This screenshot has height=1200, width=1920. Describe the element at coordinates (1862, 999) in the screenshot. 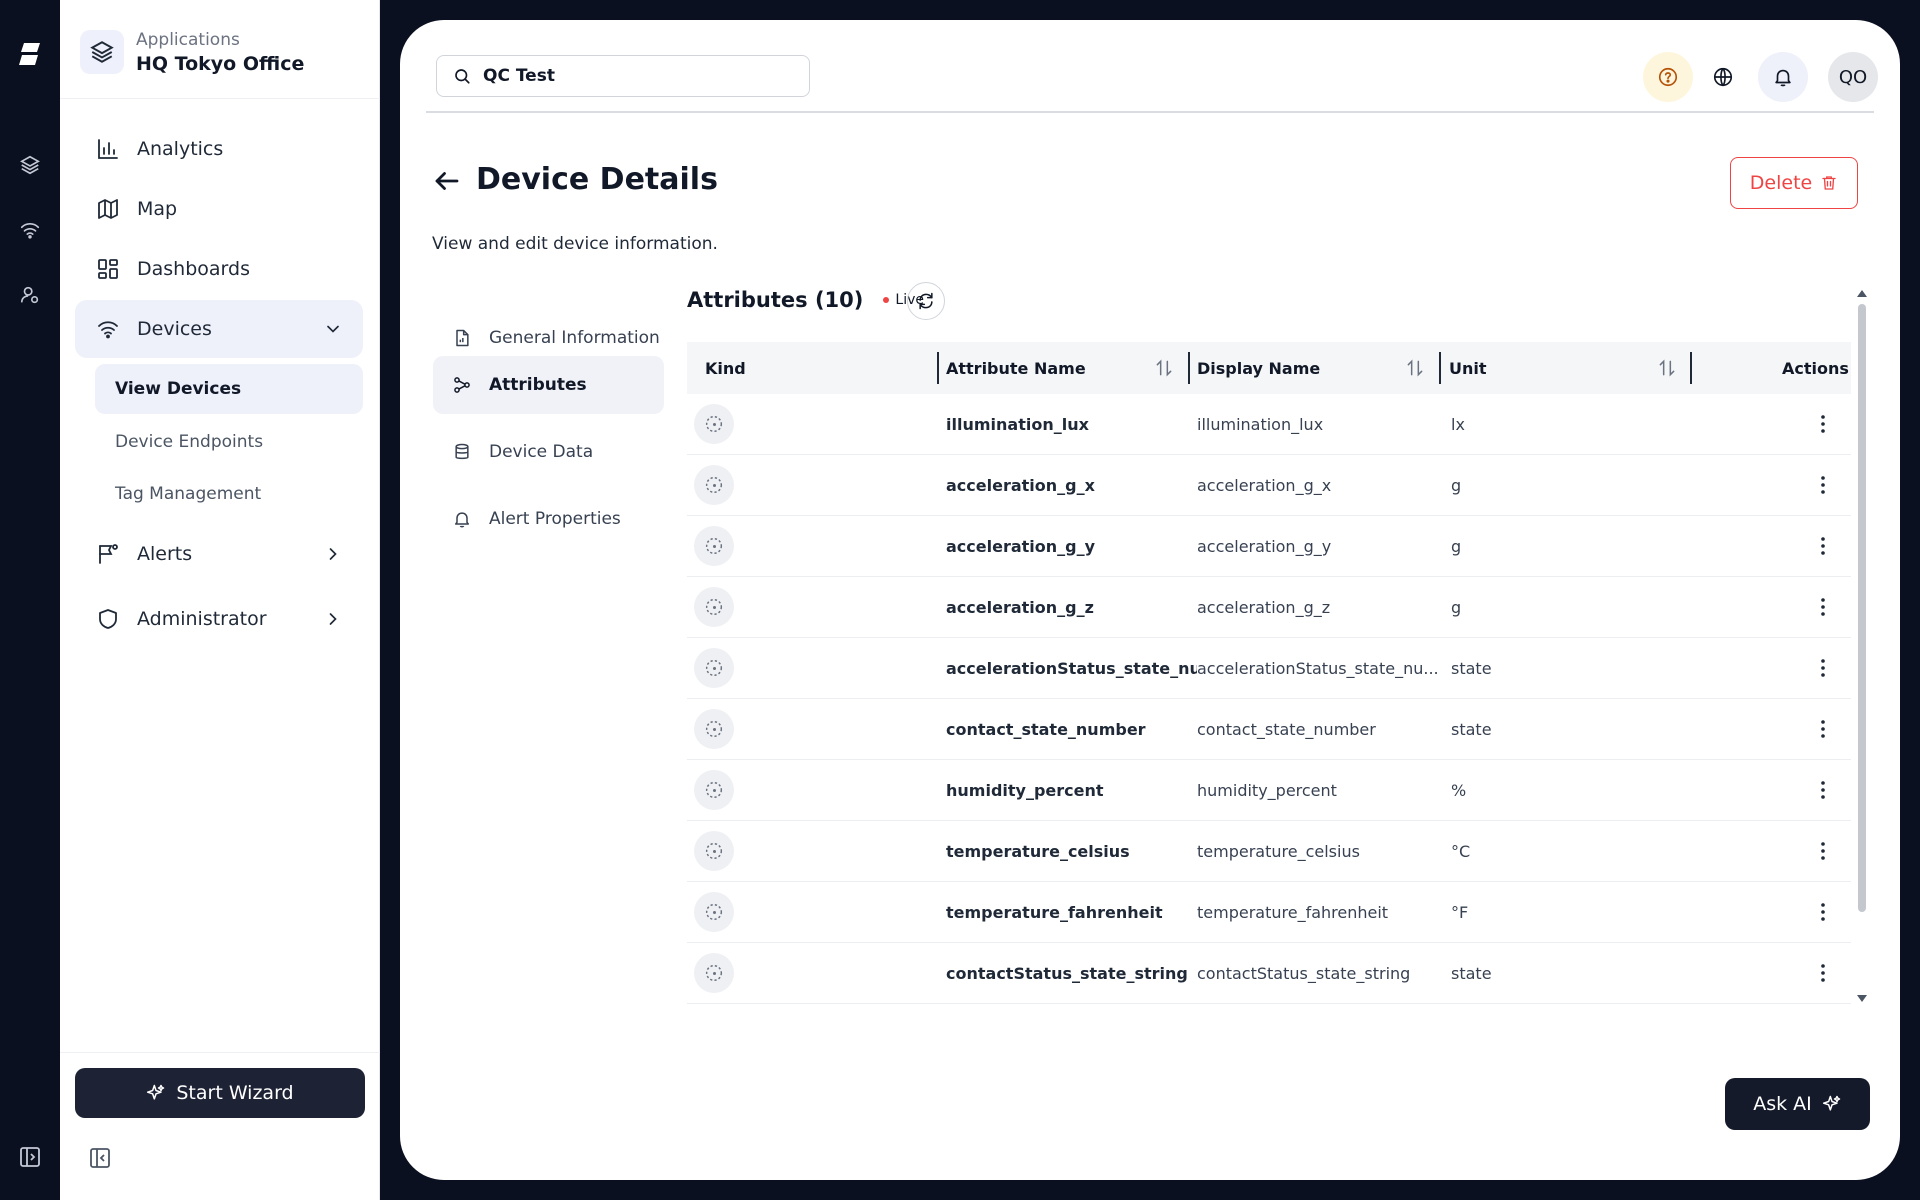

I see `scroll-down-arrow-icon` at that location.